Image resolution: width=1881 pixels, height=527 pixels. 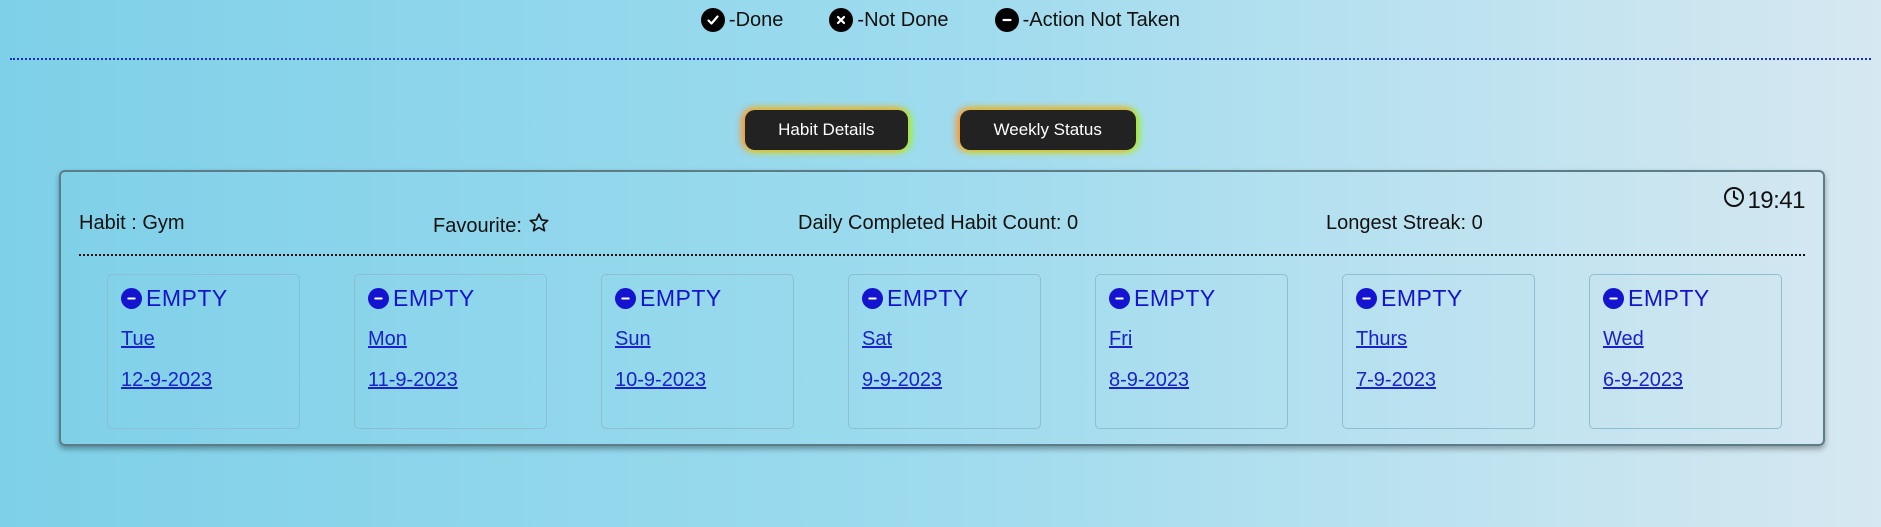 I want to click on daily-completed-count: Daily Completed Habit Count: 0, so click(x=938, y=223).